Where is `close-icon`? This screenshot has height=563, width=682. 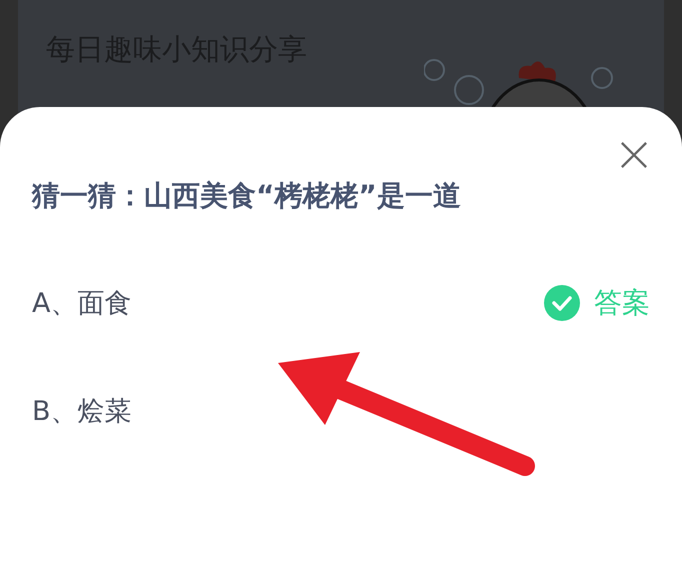
close-icon is located at coordinates (634, 155).